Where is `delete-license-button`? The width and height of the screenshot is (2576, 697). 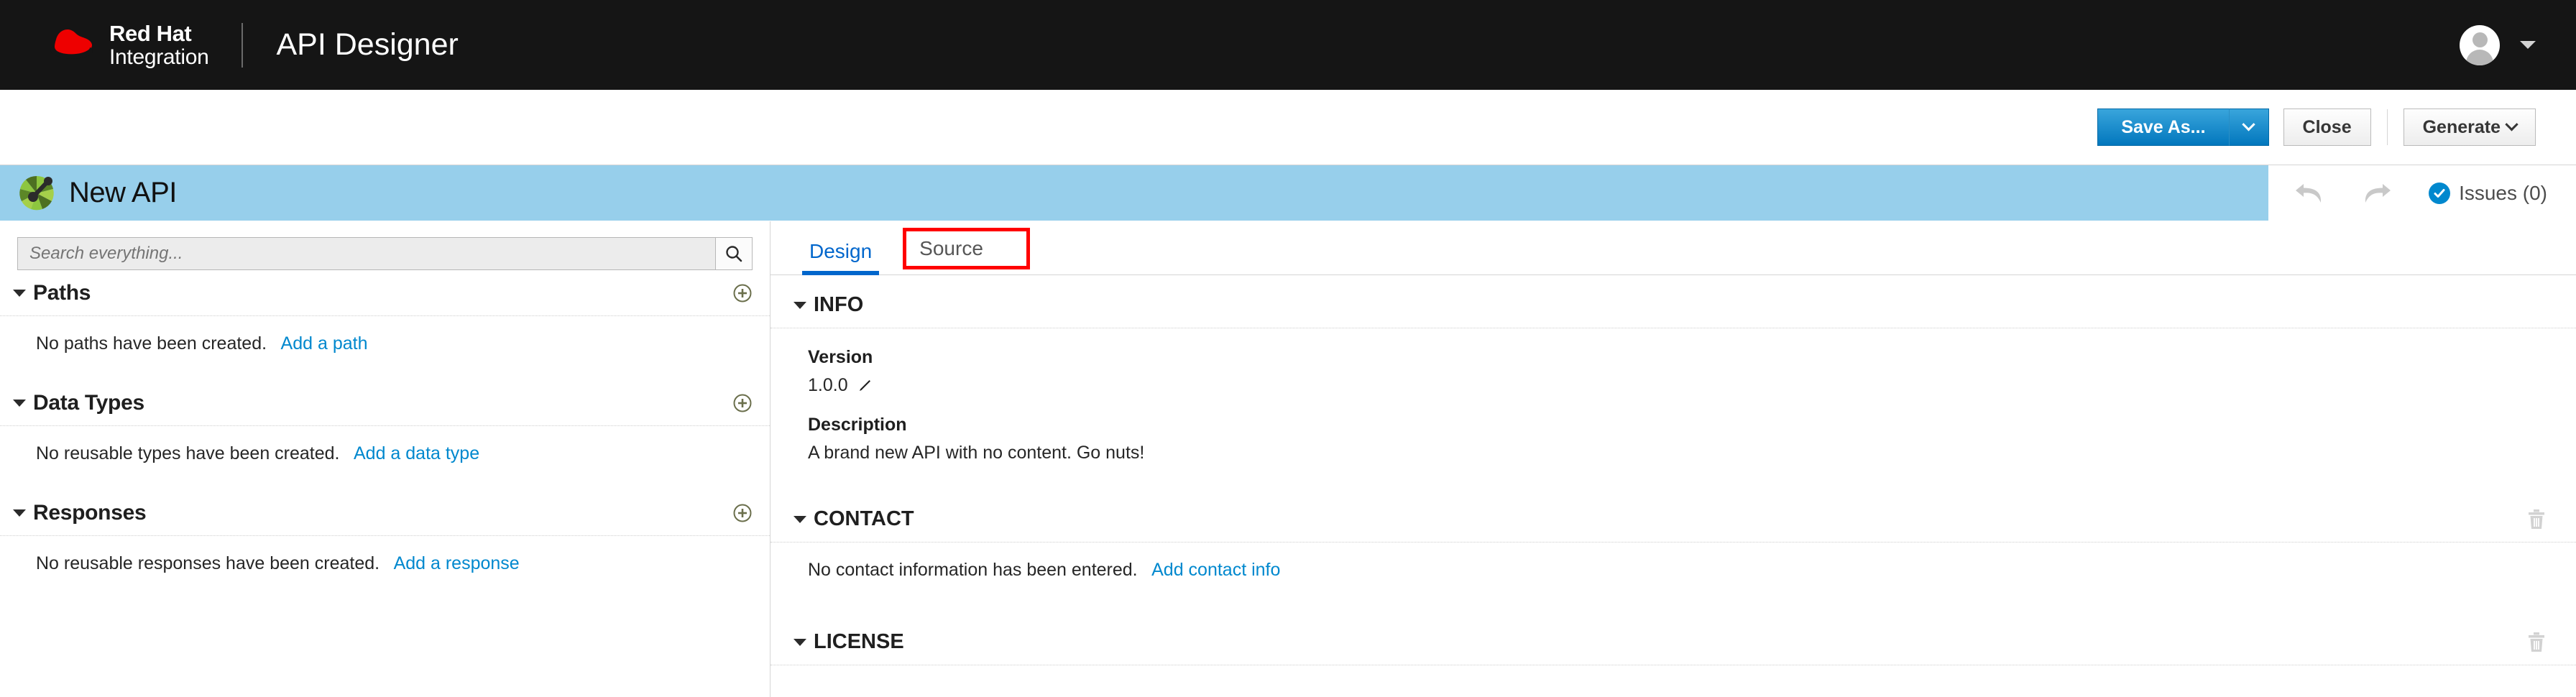 delete-license-button is located at coordinates (2536, 642).